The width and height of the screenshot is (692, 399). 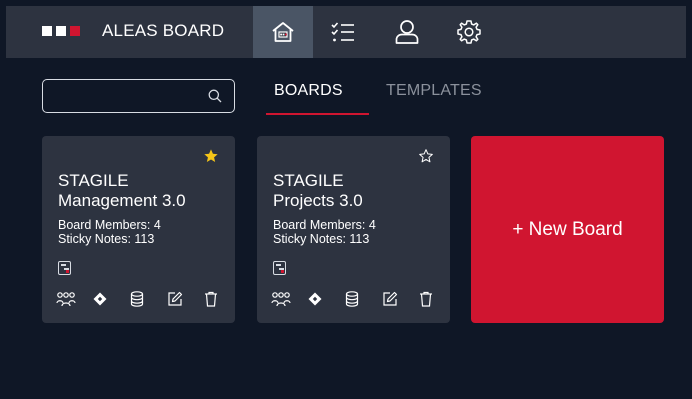 I want to click on user-icon, so click(x=407, y=32).